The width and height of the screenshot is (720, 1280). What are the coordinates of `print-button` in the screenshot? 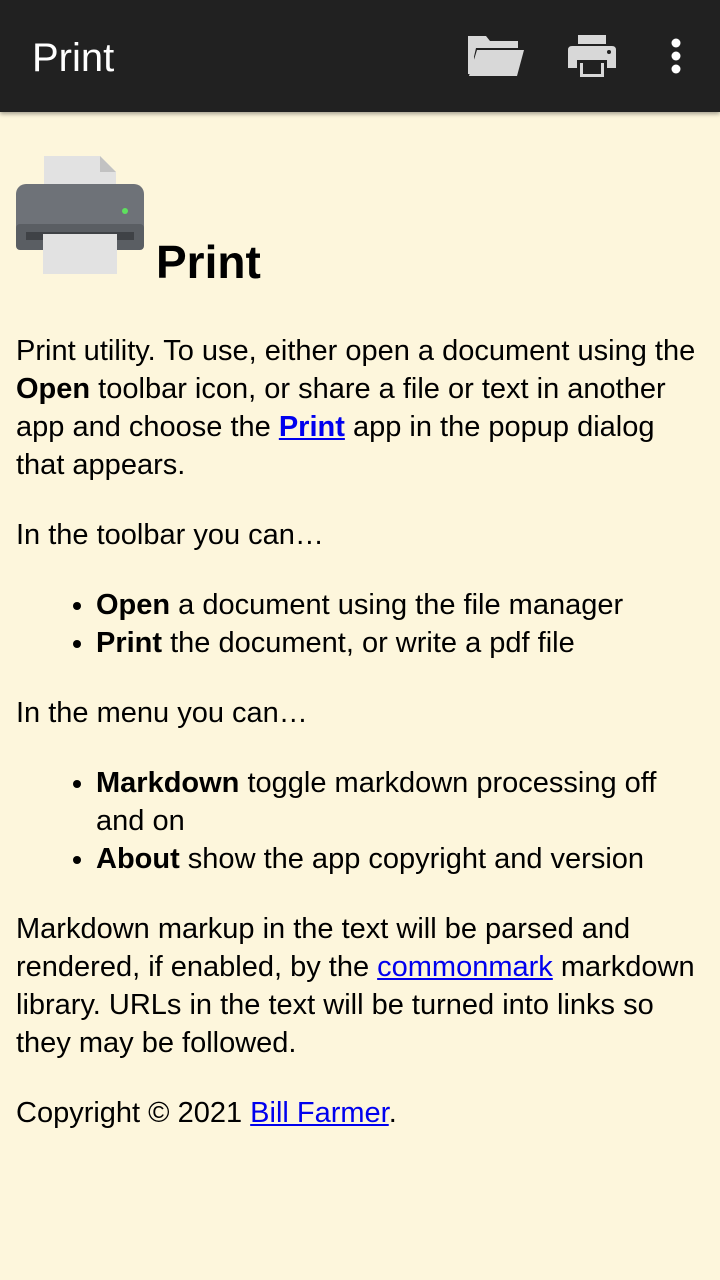 It's located at (592, 56).